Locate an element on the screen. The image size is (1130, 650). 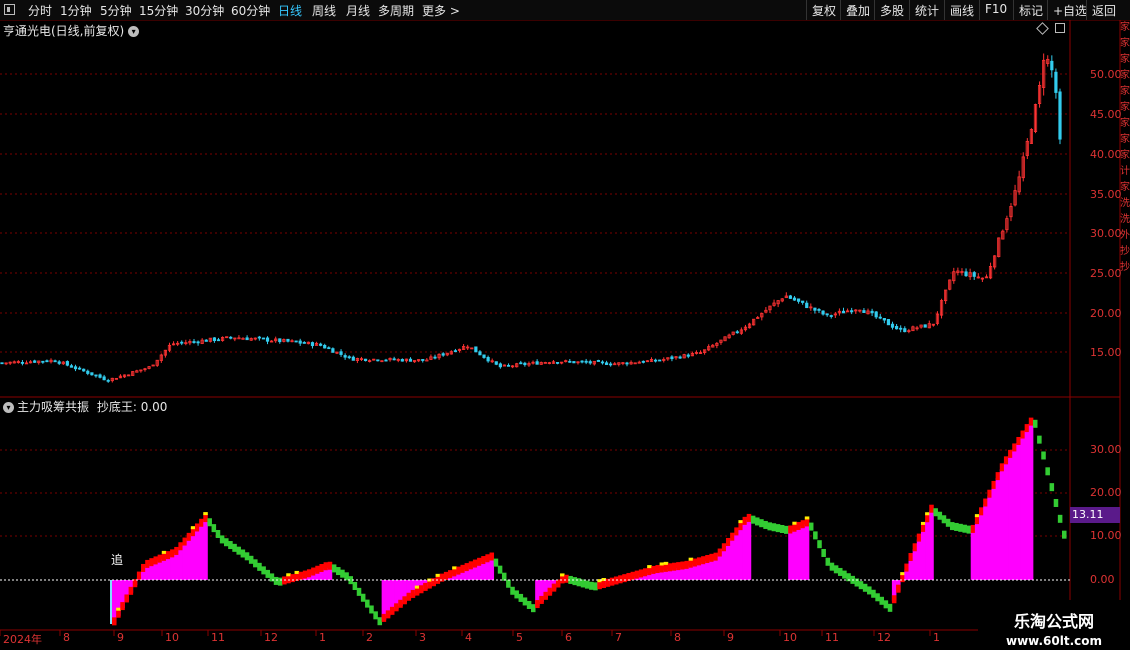
date-label: 2 is located at coordinates (369, 637).